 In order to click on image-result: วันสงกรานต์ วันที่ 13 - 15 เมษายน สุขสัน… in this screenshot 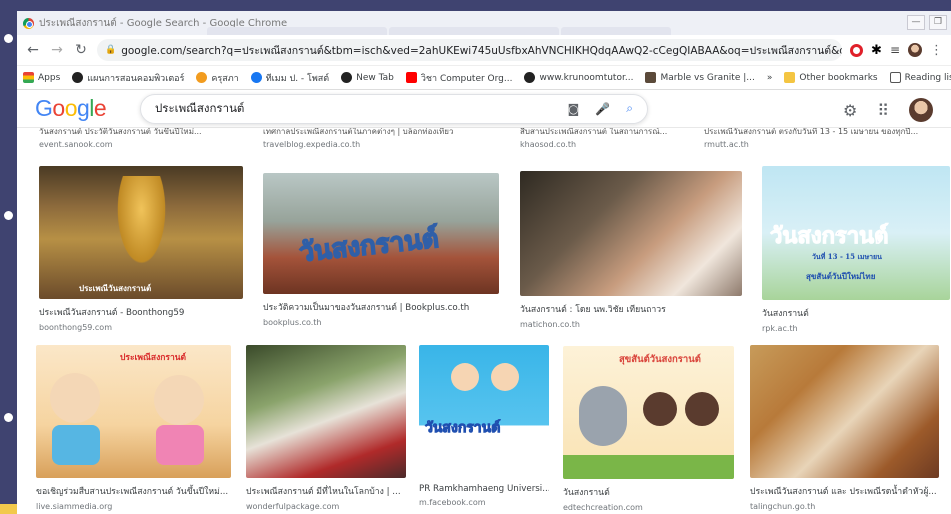, I will do `click(856, 249)`.